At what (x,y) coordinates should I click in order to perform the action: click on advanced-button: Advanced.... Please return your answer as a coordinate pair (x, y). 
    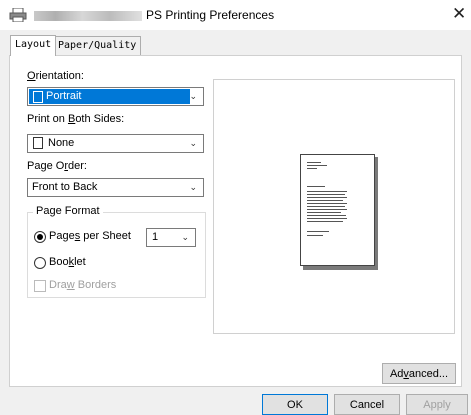
    Looking at the image, I should click on (419, 373).